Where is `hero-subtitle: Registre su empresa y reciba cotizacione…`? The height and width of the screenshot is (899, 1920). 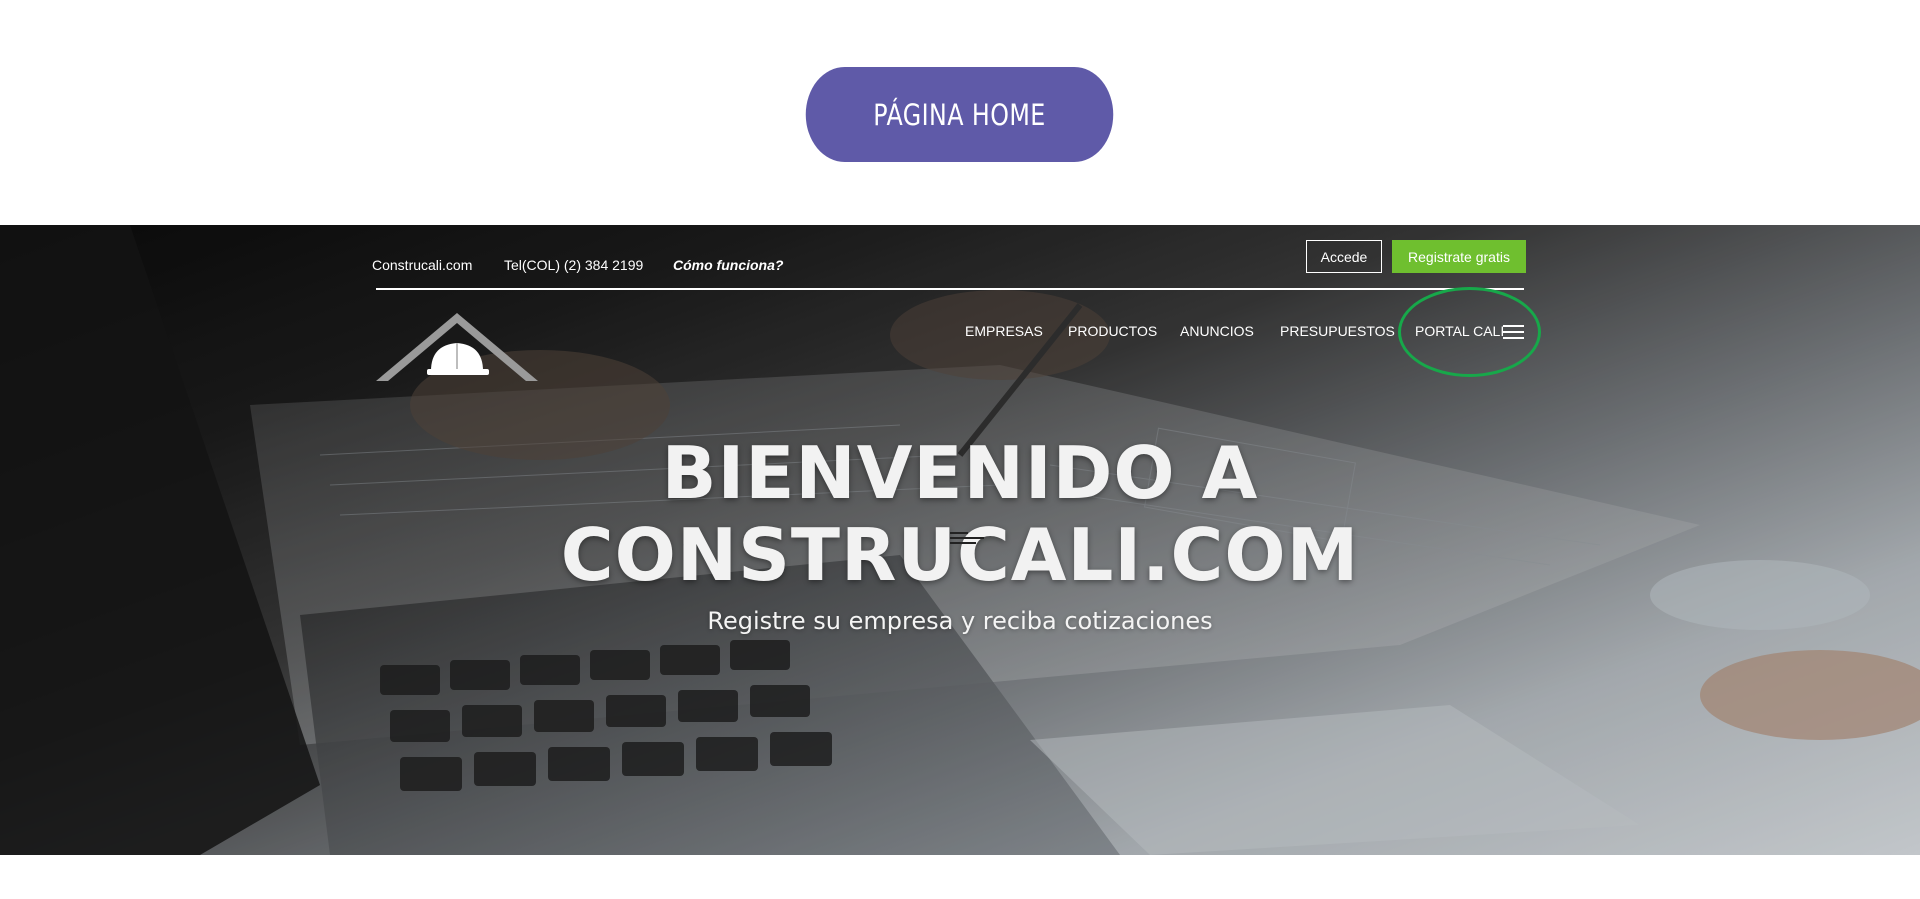 hero-subtitle: Registre su empresa y reciba cotizacione… is located at coordinates (960, 621).